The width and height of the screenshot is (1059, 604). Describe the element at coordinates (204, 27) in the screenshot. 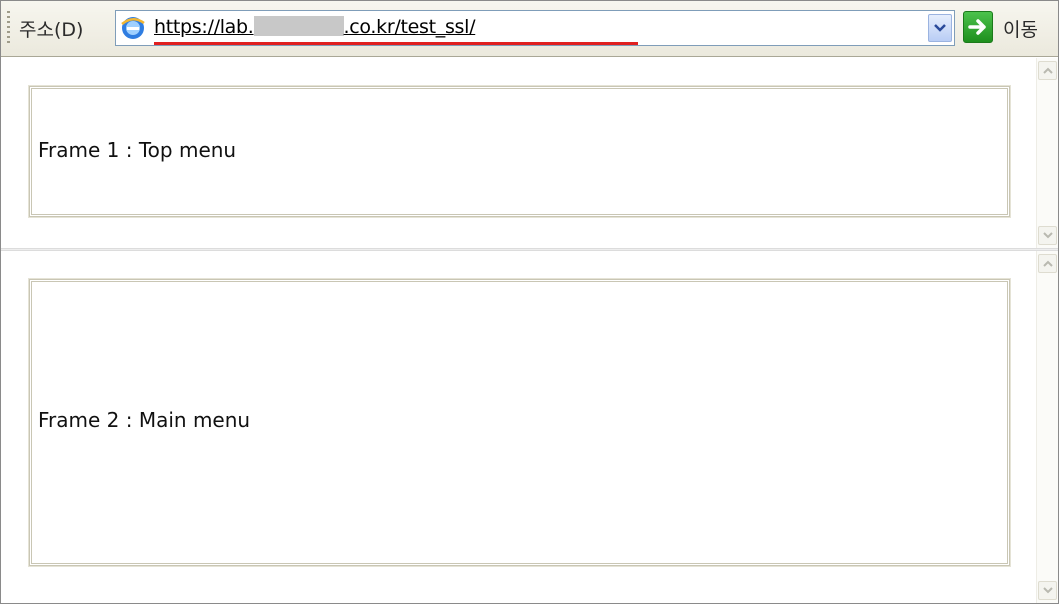

I see `url-prefix: https://lab.` at that location.